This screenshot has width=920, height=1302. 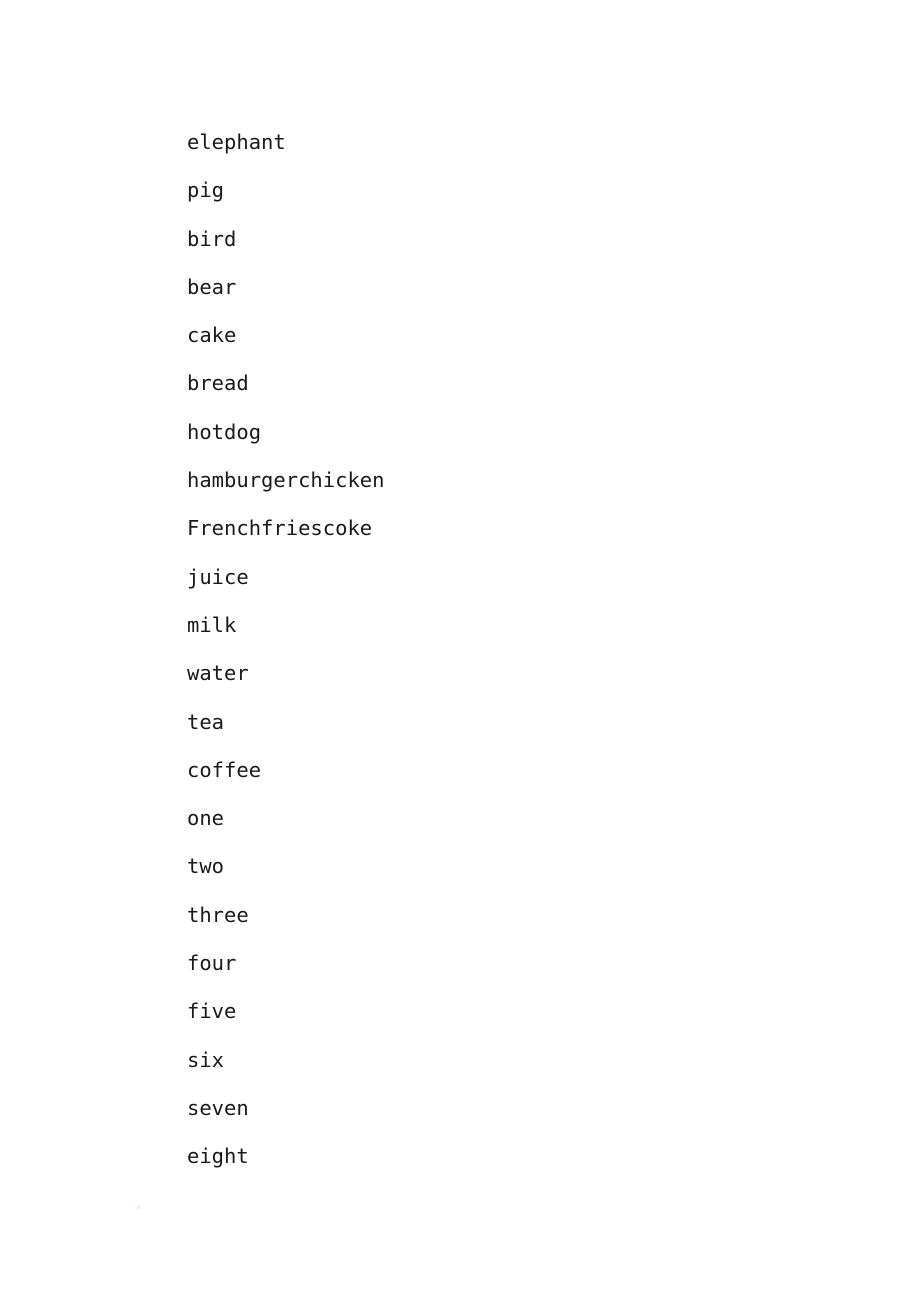 What do you see at coordinates (212, 286) in the screenshot?
I see `word-list-item: bear` at bounding box center [212, 286].